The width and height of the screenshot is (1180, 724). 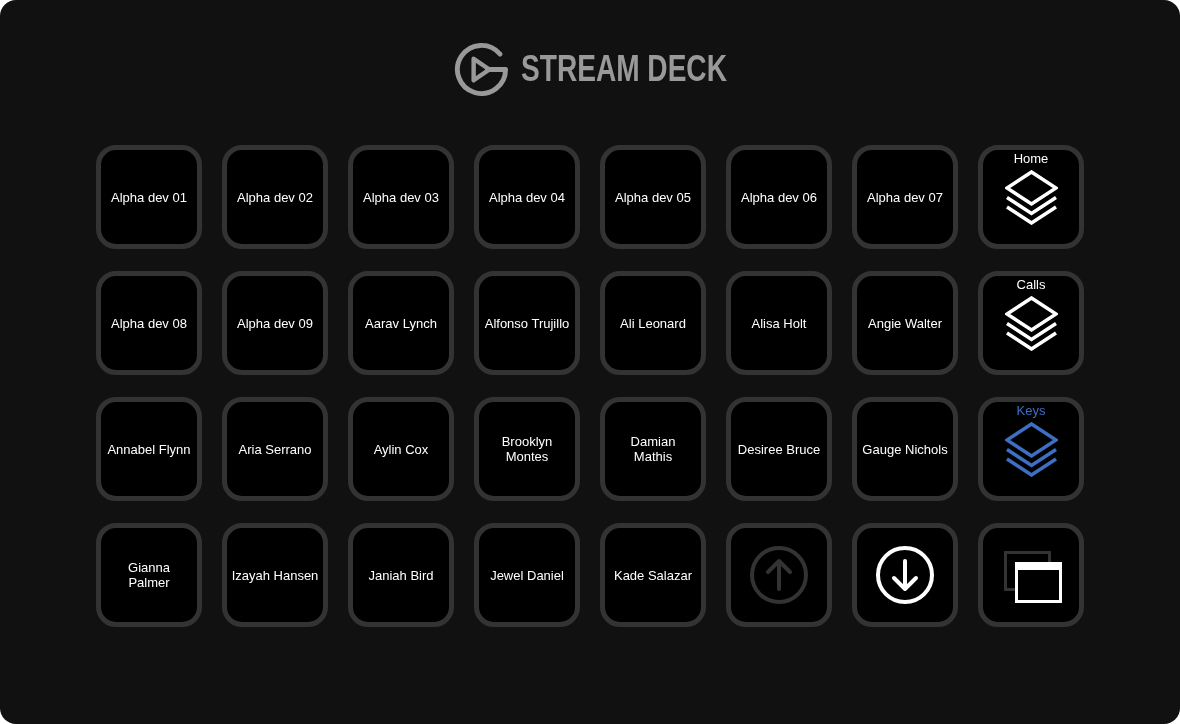 What do you see at coordinates (275, 197) in the screenshot?
I see `deck-key: Alpha dev 02` at bounding box center [275, 197].